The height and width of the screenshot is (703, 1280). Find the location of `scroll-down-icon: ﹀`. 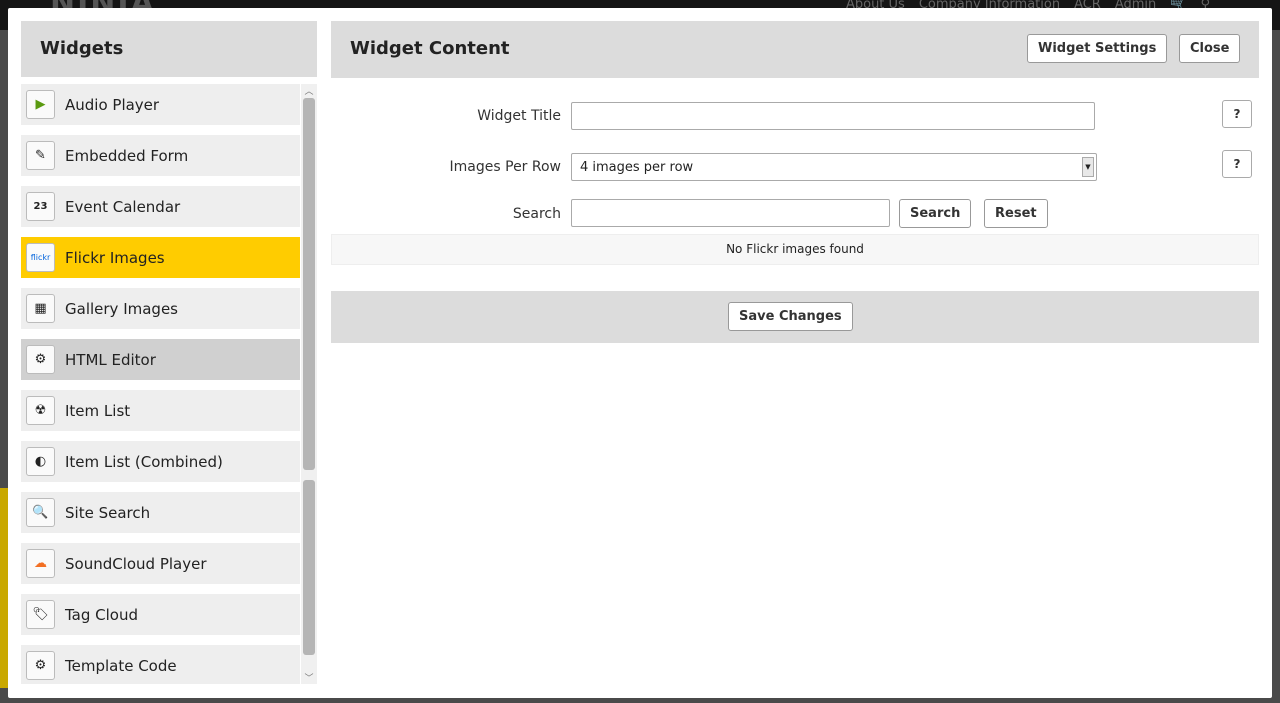

scroll-down-icon: ﹀ is located at coordinates (309, 677).